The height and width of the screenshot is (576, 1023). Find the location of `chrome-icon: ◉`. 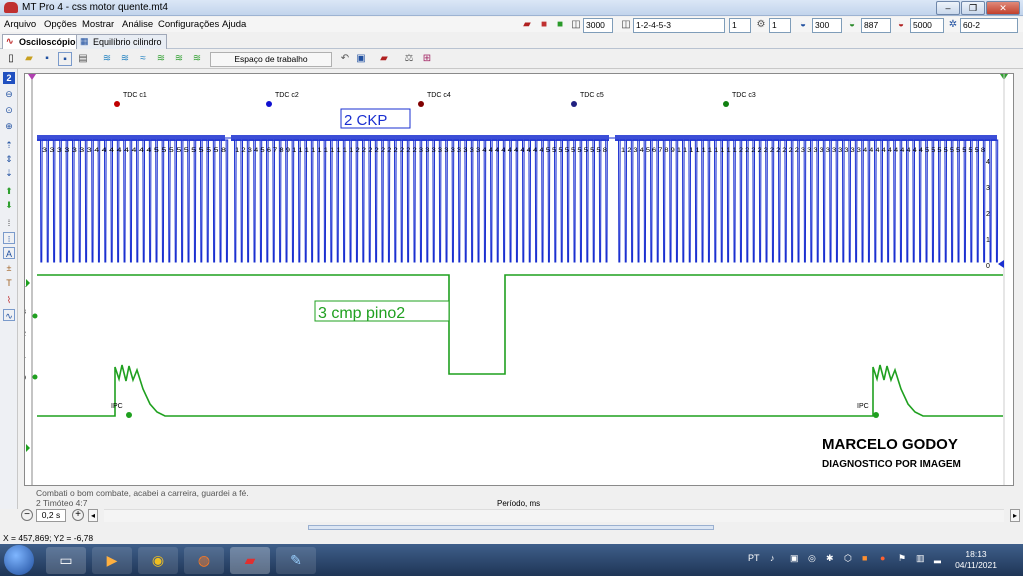

chrome-icon: ◉ is located at coordinates (158, 560).